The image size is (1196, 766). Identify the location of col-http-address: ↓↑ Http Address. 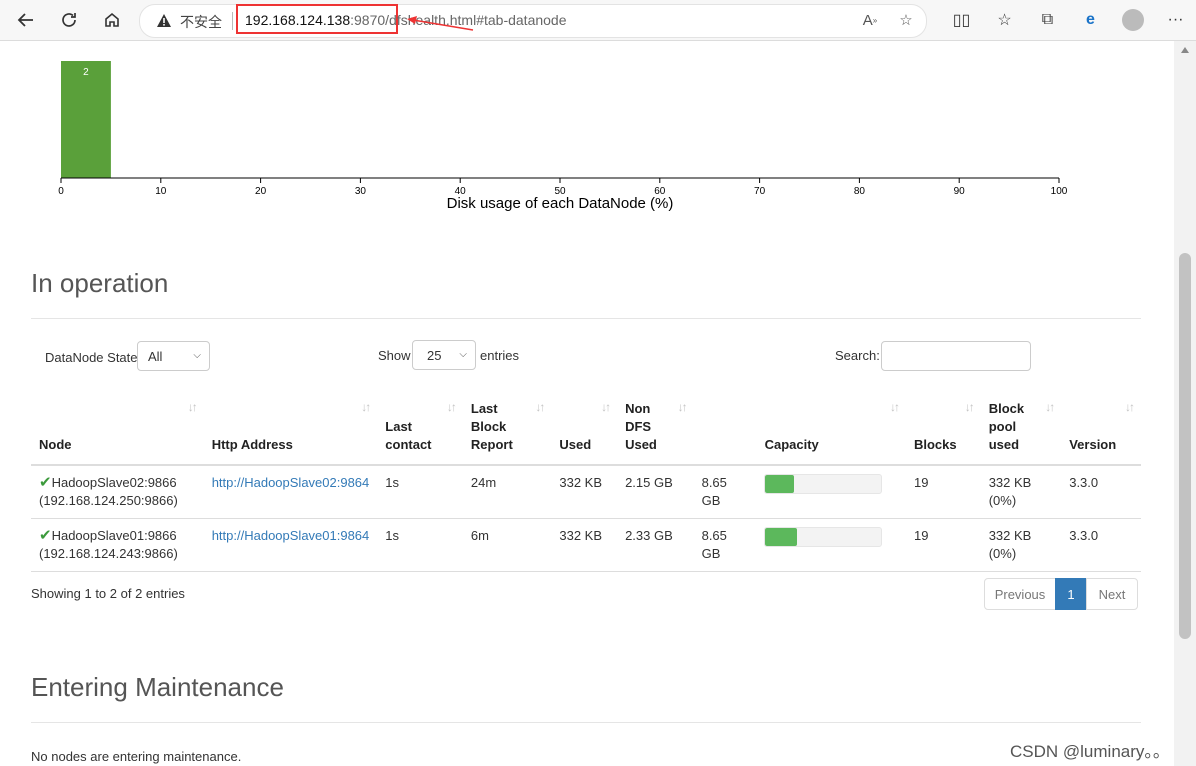
(290, 429).